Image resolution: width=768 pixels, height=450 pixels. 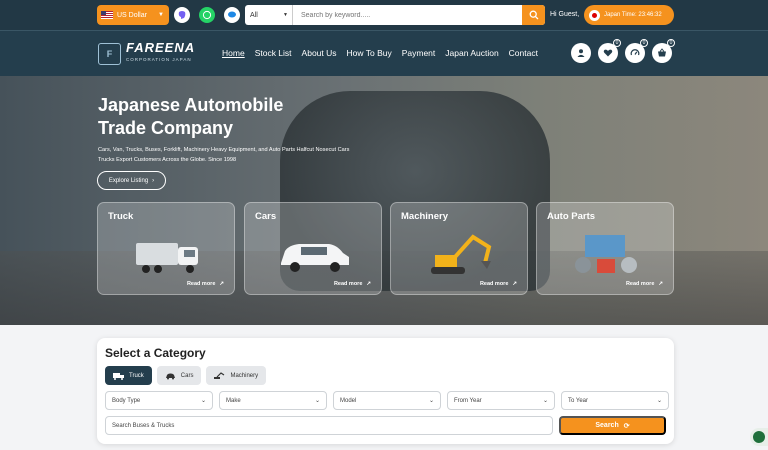 I want to click on nav-how-to-buy: How To Buy, so click(x=369, y=53).